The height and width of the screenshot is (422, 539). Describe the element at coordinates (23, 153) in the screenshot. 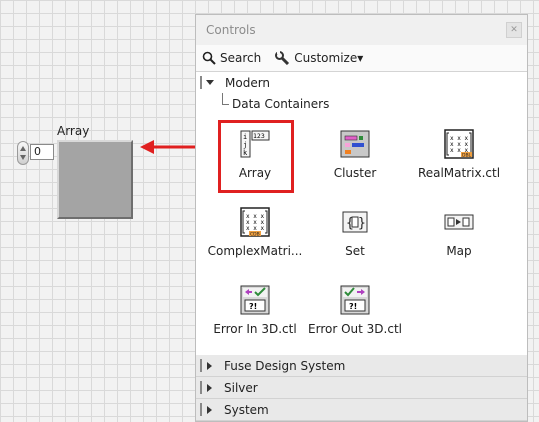

I see `index-spinner` at that location.